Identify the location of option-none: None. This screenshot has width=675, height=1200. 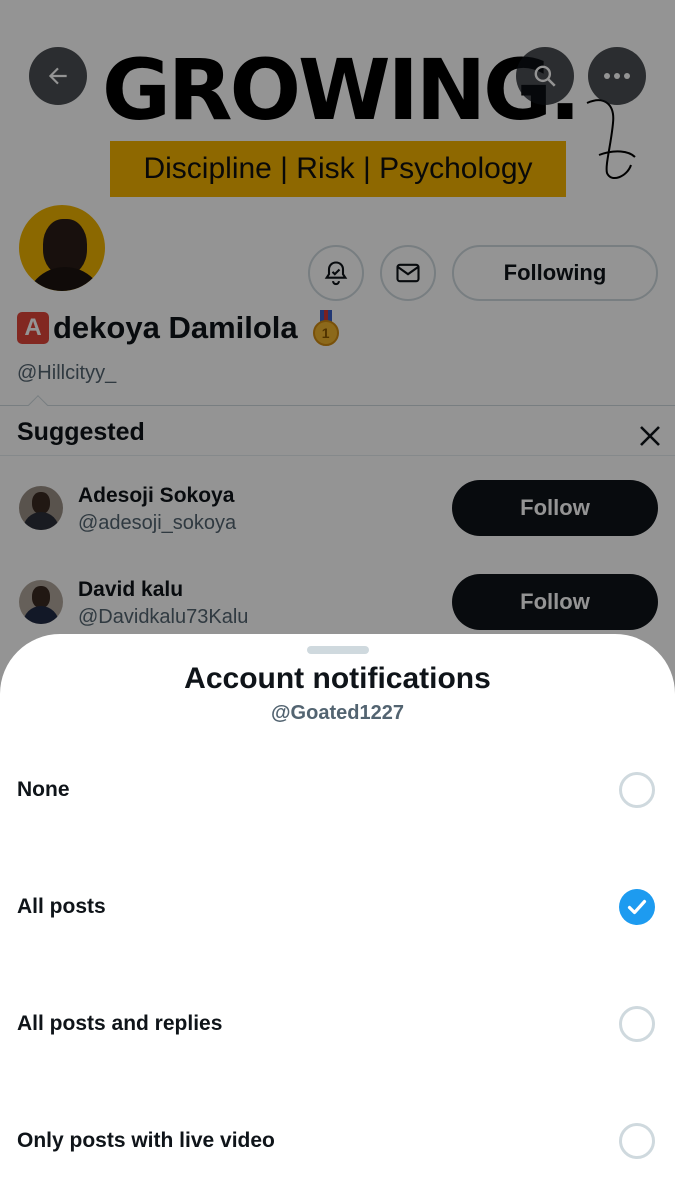
(337, 790).